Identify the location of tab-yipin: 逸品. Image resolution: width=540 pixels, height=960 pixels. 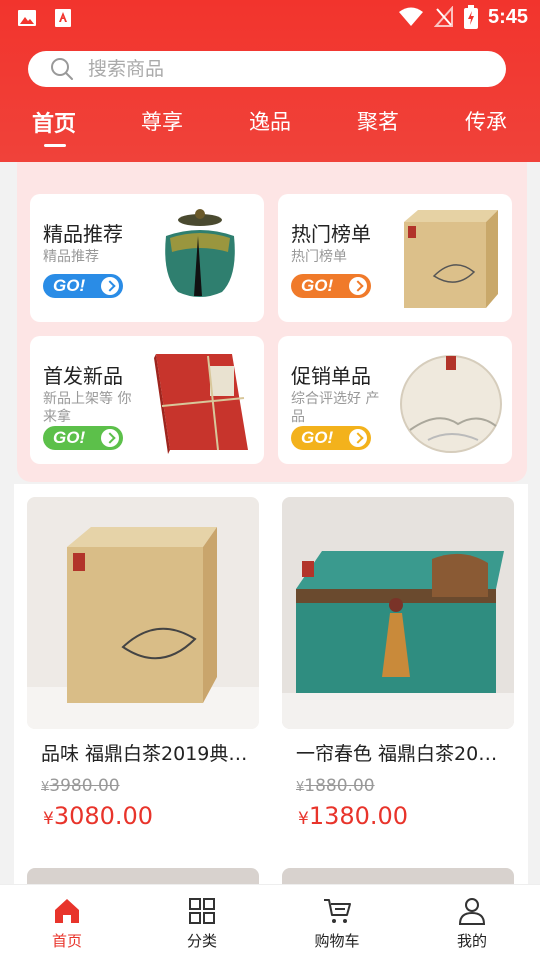
(270, 121).